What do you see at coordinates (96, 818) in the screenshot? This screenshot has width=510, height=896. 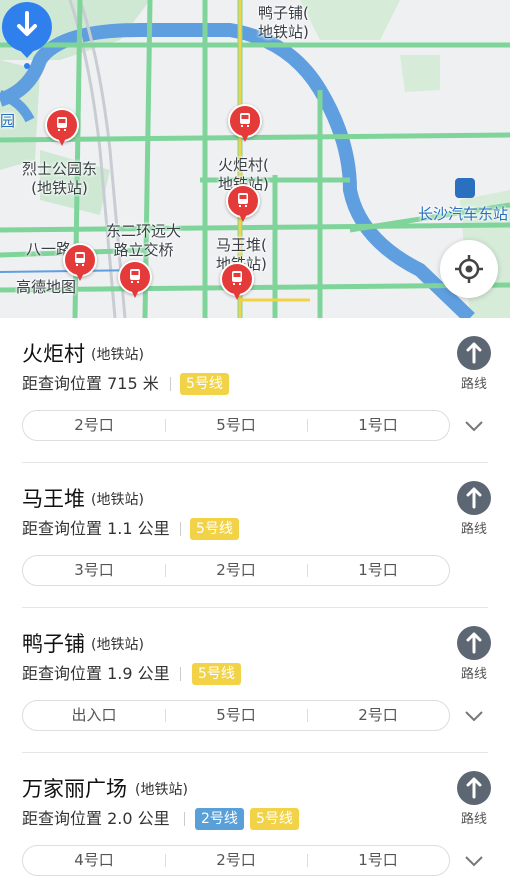 I see `station-distance: 距查询位置 2.0 公里` at bounding box center [96, 818].